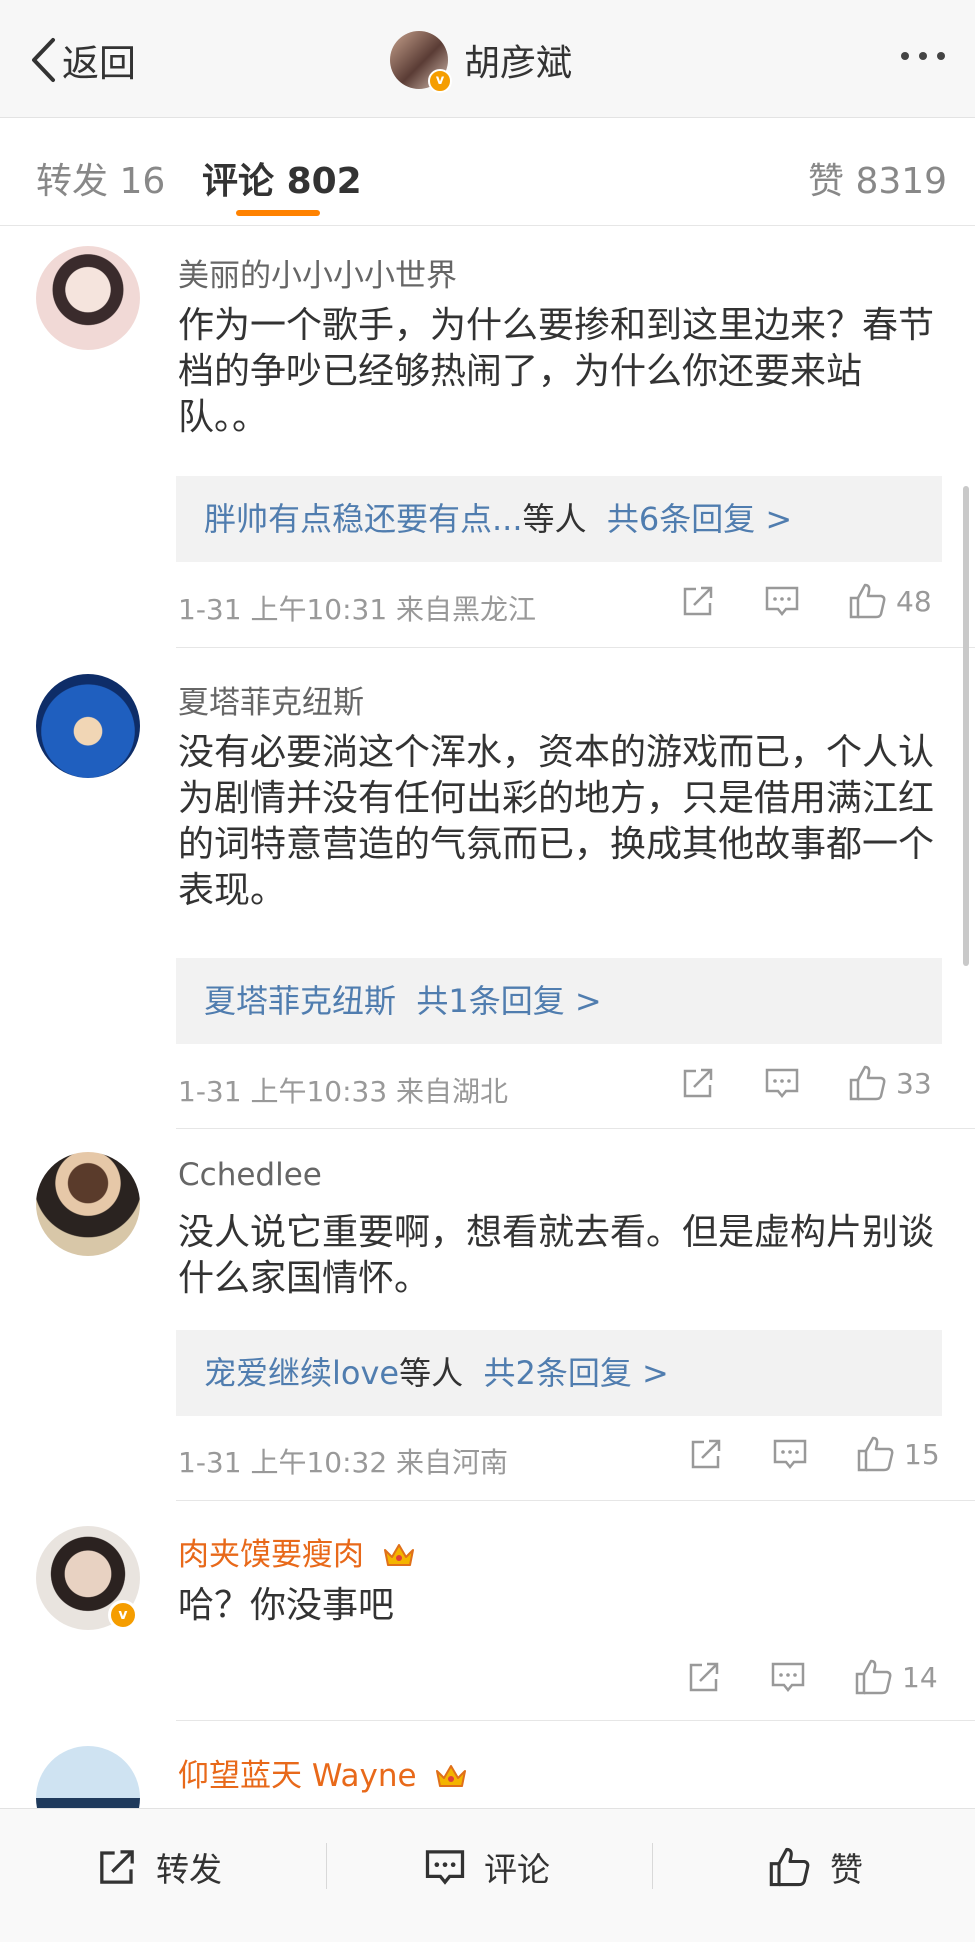 Image resolution: width=975 pixels, height=1942 pixels. What do you see at coordinates (317, 272) in the screenshot?
I see `comment-username: 美丽的小小小小世界` at bounding box center [317, 272].